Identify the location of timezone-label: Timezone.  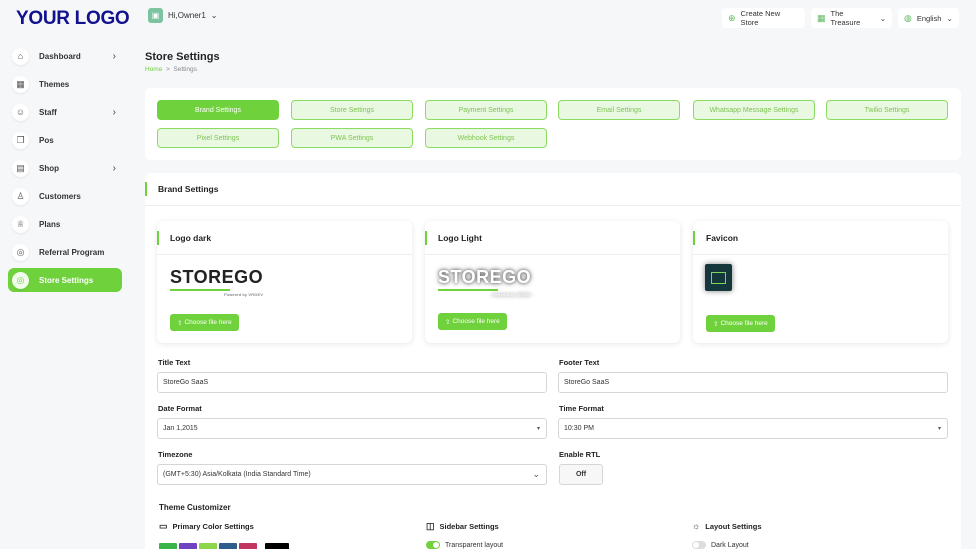
(175, 454).